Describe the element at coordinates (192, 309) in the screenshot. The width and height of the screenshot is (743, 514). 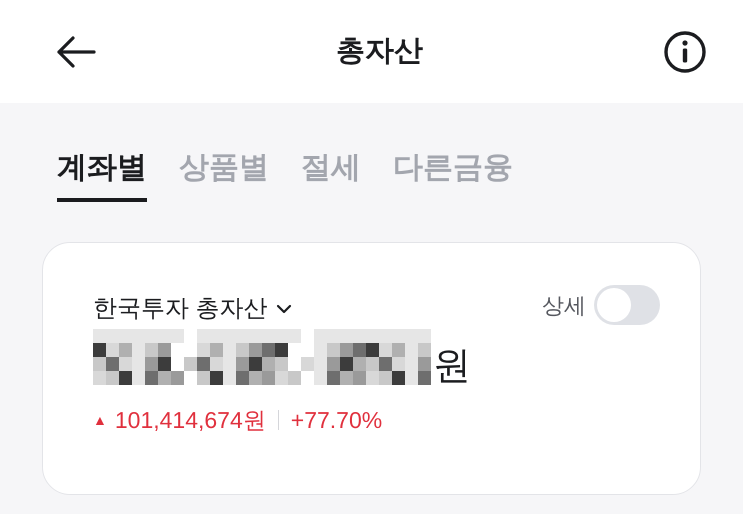
I see `account-selector: 한국투자 총자산` at that location.